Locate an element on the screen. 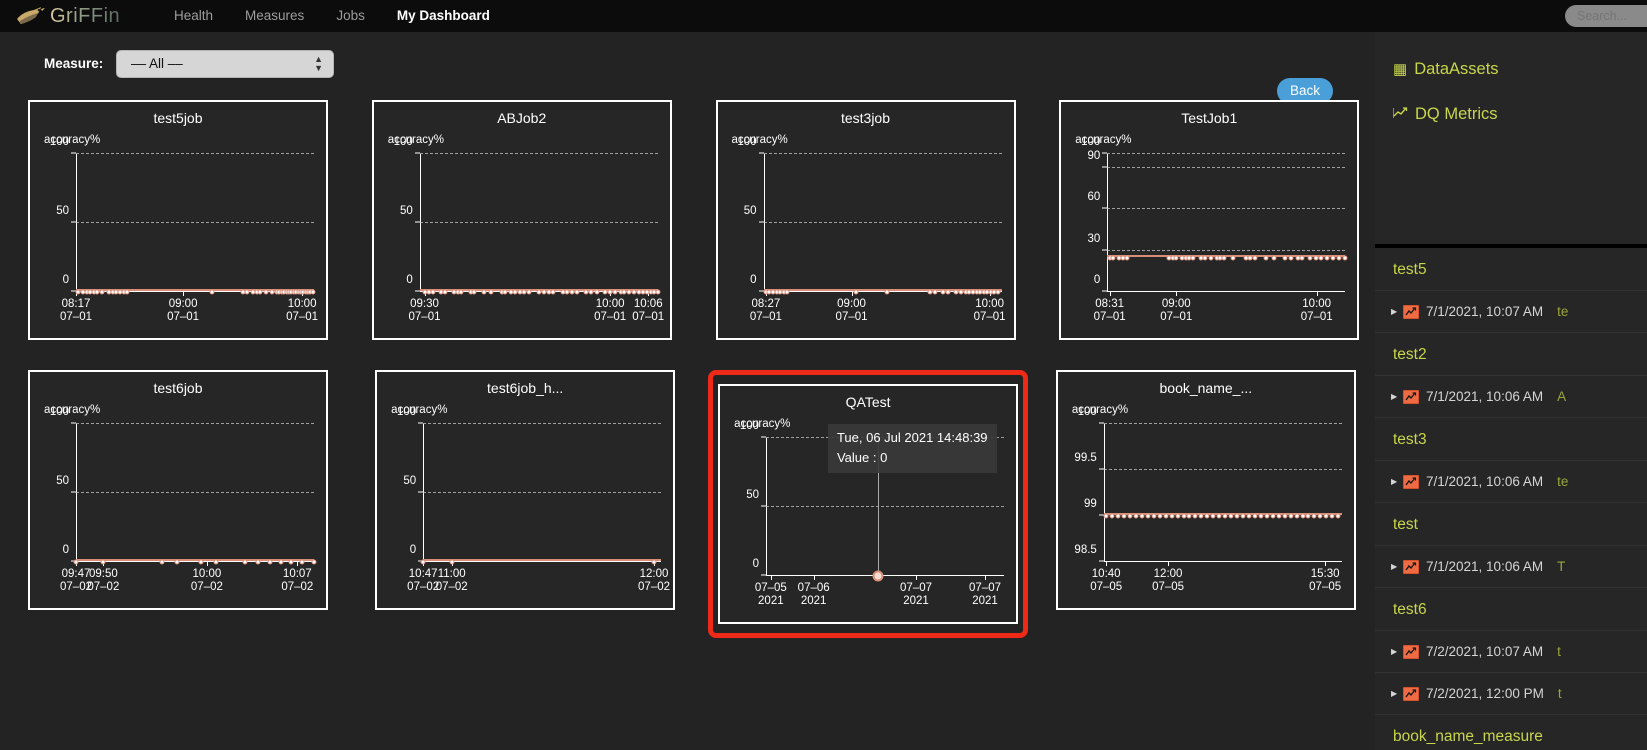 This screenshot has height=750, width=1647. tree-group-header: book_name_measure is located at coordinates (1511, 732).